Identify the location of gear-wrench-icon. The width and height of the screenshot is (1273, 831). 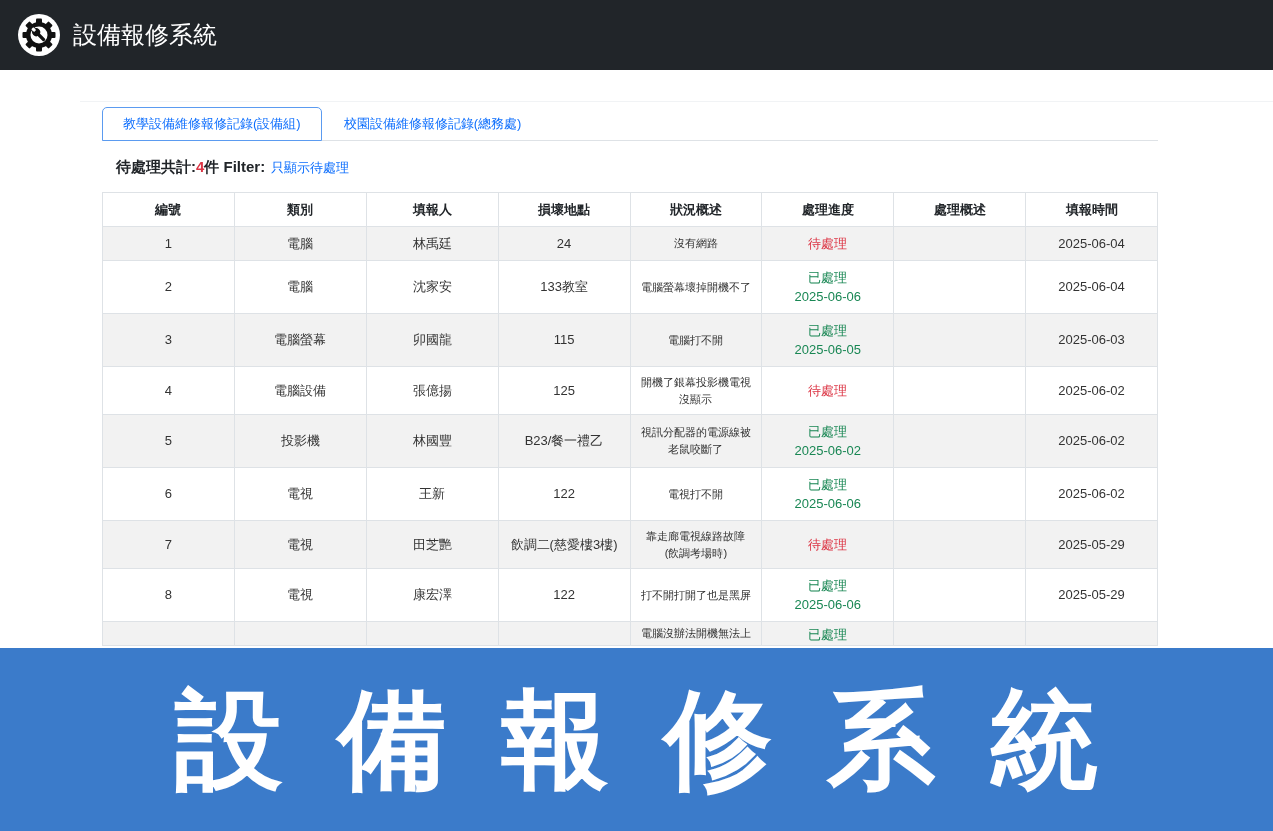
(39, 35).